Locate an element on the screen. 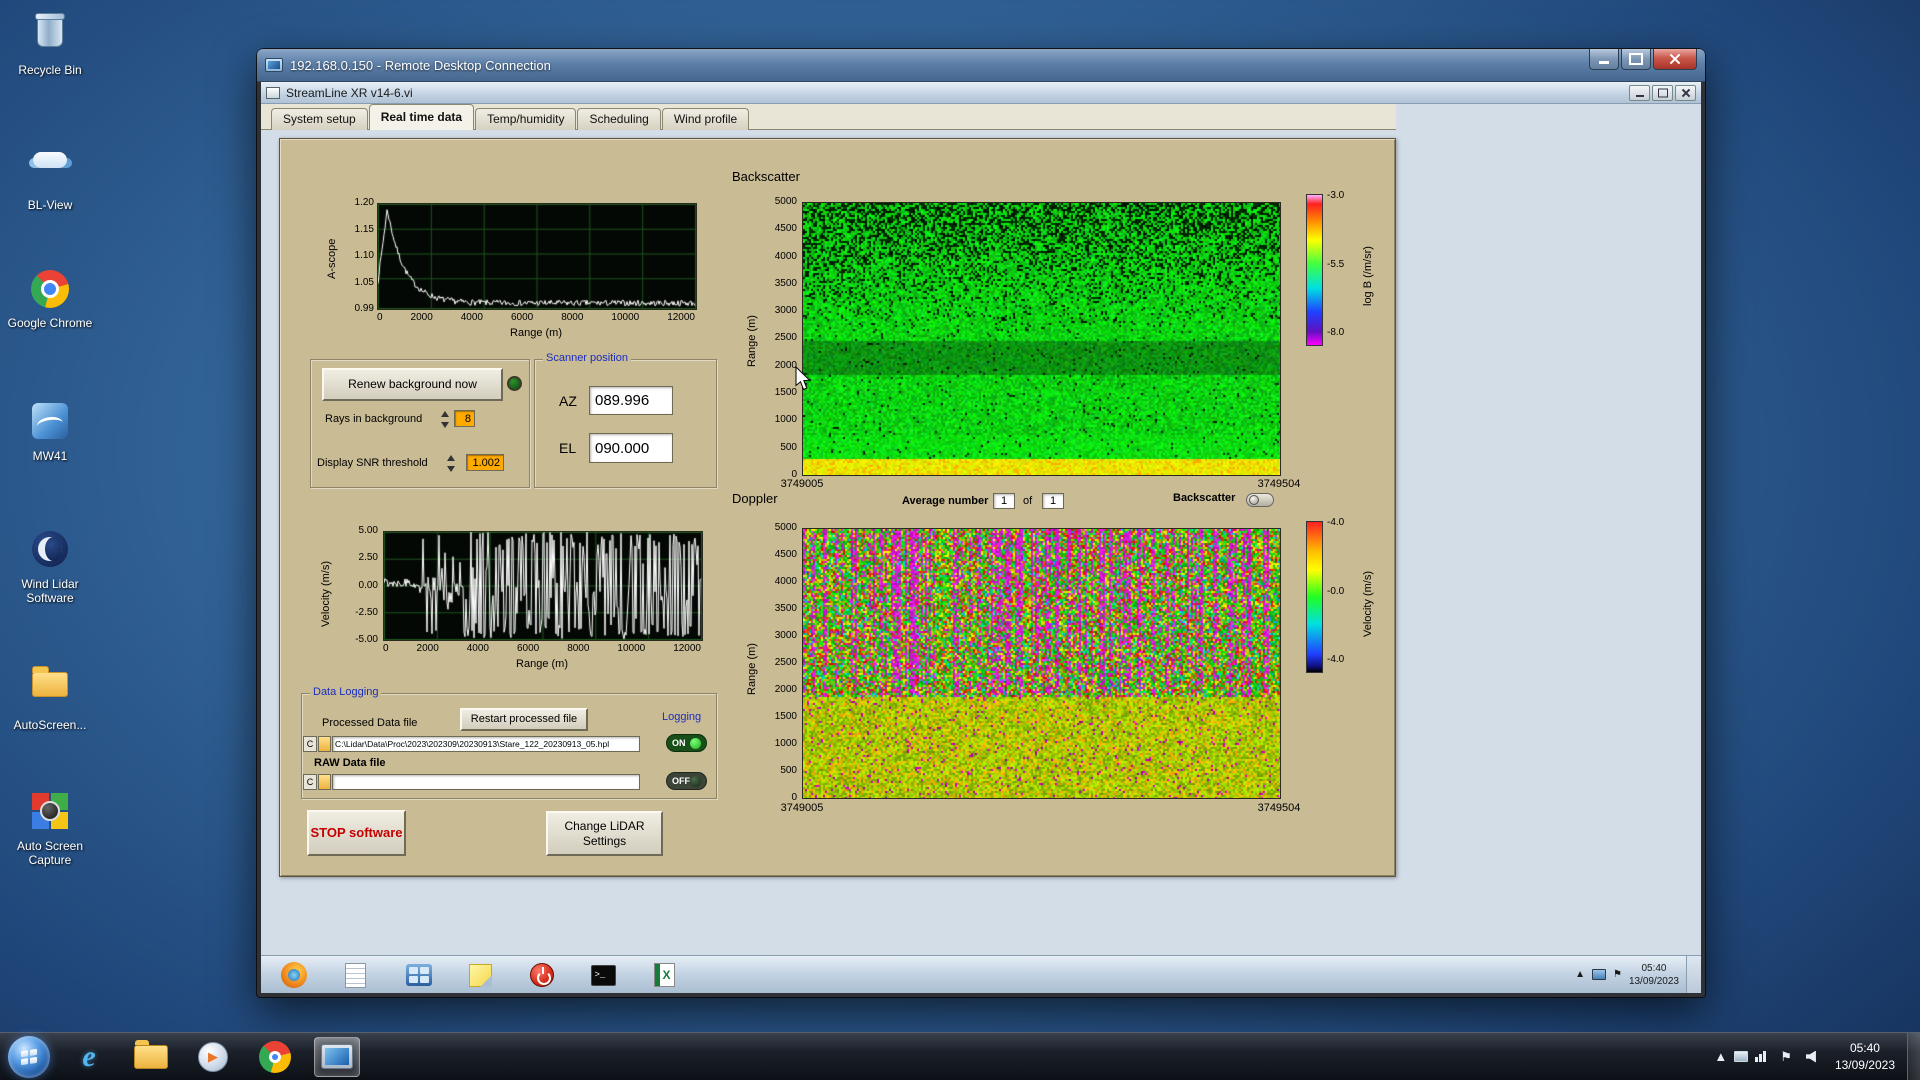 Image resolution: width=1920 pixels, height=1080 pixels. processed-drive-icon: C is located at coordinates (310, 744).